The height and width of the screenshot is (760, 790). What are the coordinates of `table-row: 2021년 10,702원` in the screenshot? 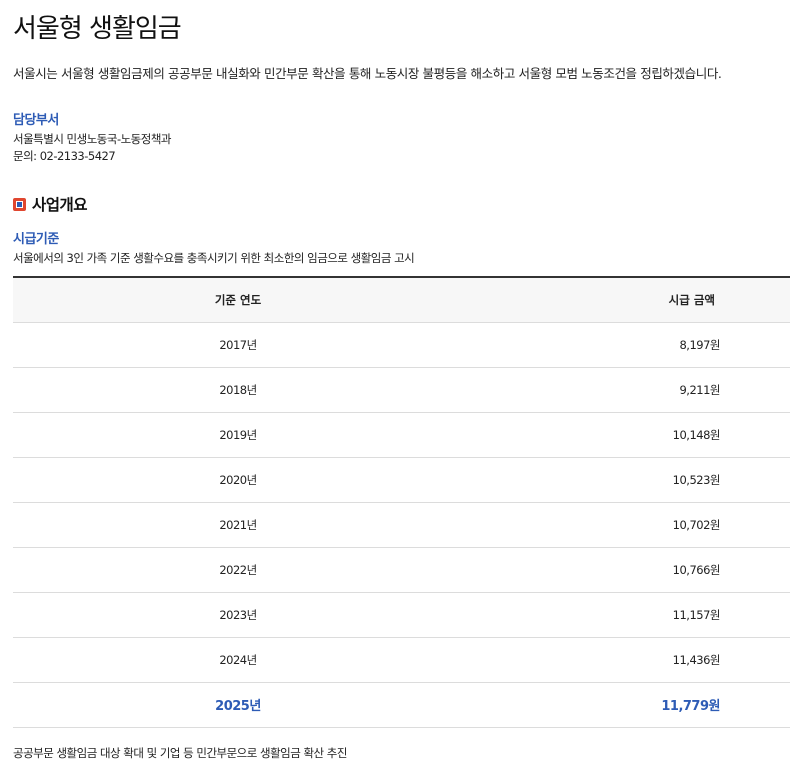 It's located at (401, 525).